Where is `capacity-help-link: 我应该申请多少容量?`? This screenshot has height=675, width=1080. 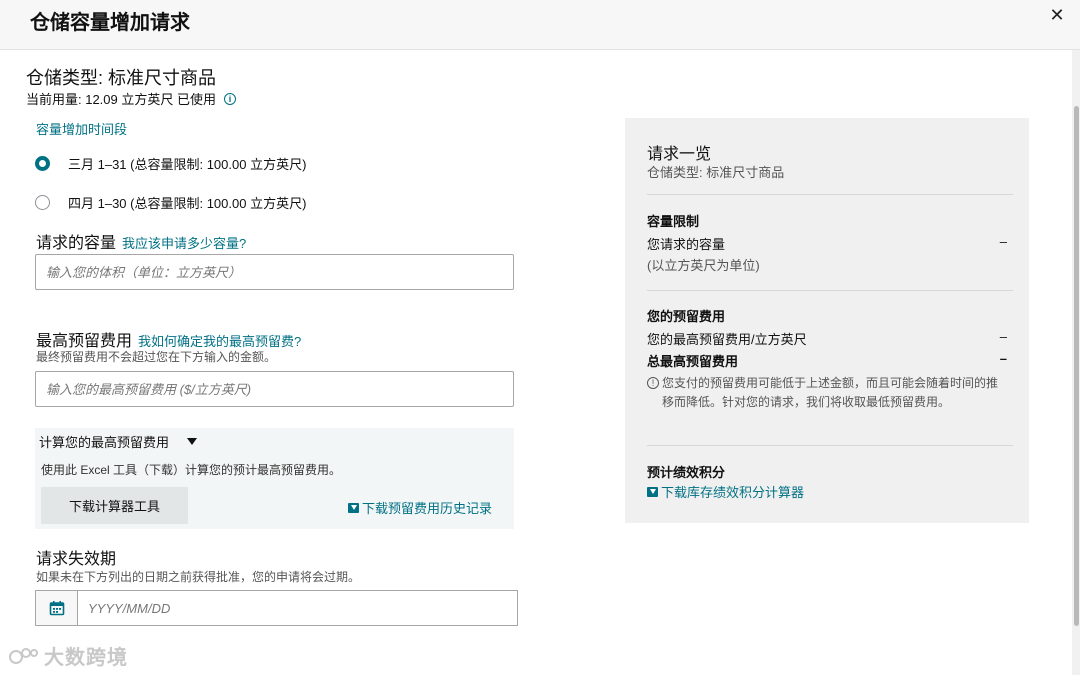 capacity-help-link: 我应该申请多少容量? is located at coordinates (184, 243).